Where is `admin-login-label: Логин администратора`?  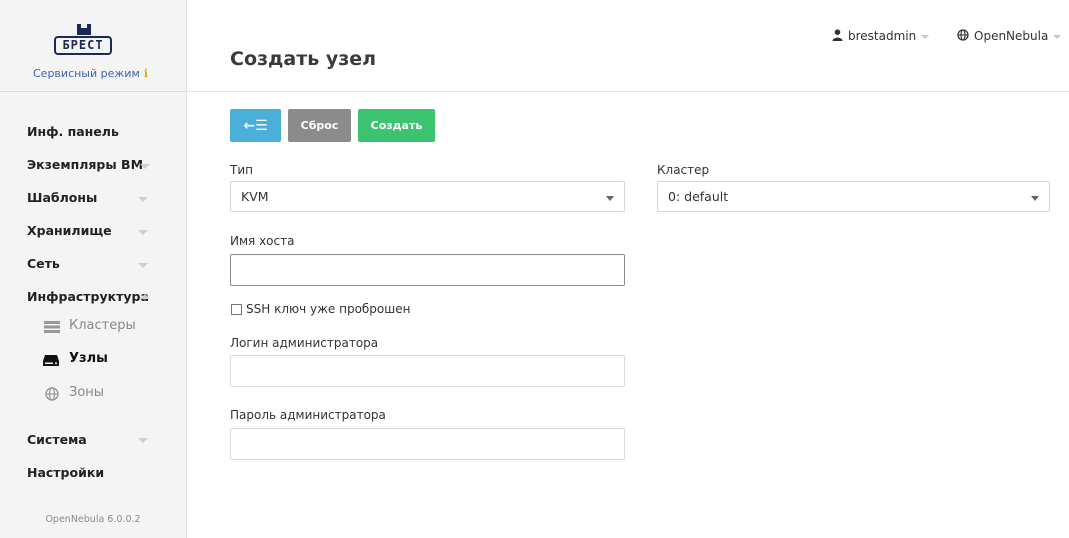
admin-login-label: Логин администратора is located at coordinates (304, 343).